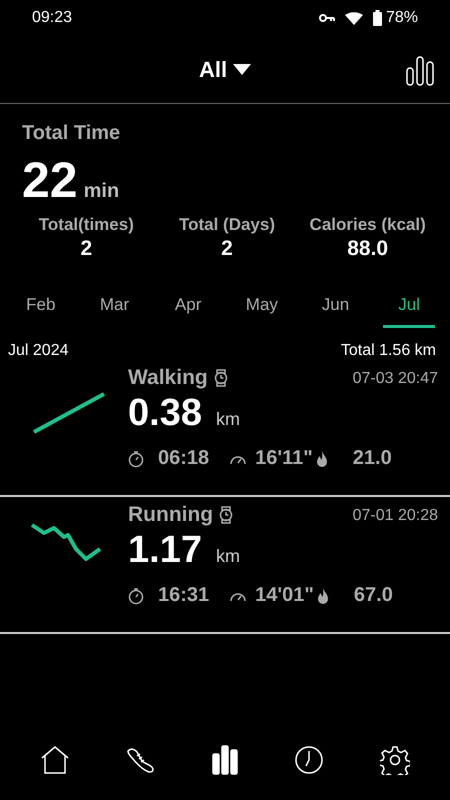  Describe the element at coordinates (242, 69) in the screenshot. I see `caret-icon` at that location.